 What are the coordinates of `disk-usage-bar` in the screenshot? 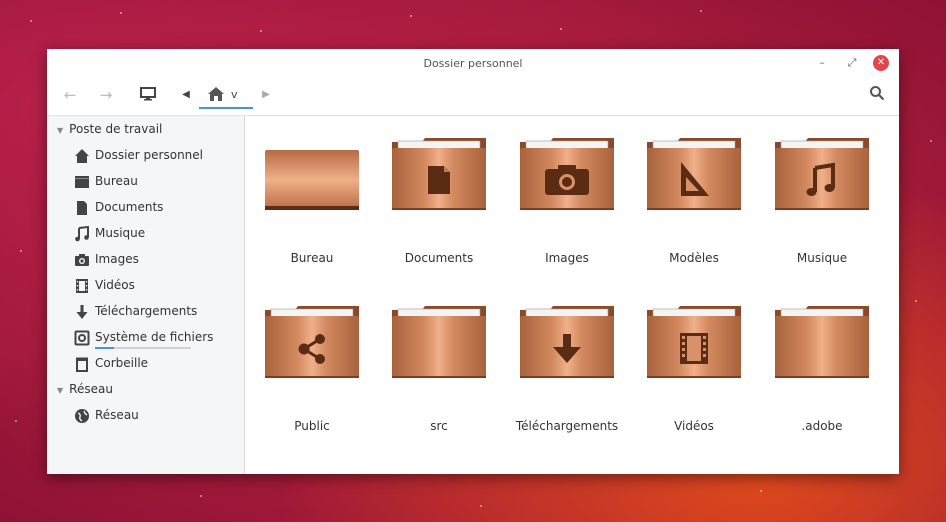 It's located at (143, 348).